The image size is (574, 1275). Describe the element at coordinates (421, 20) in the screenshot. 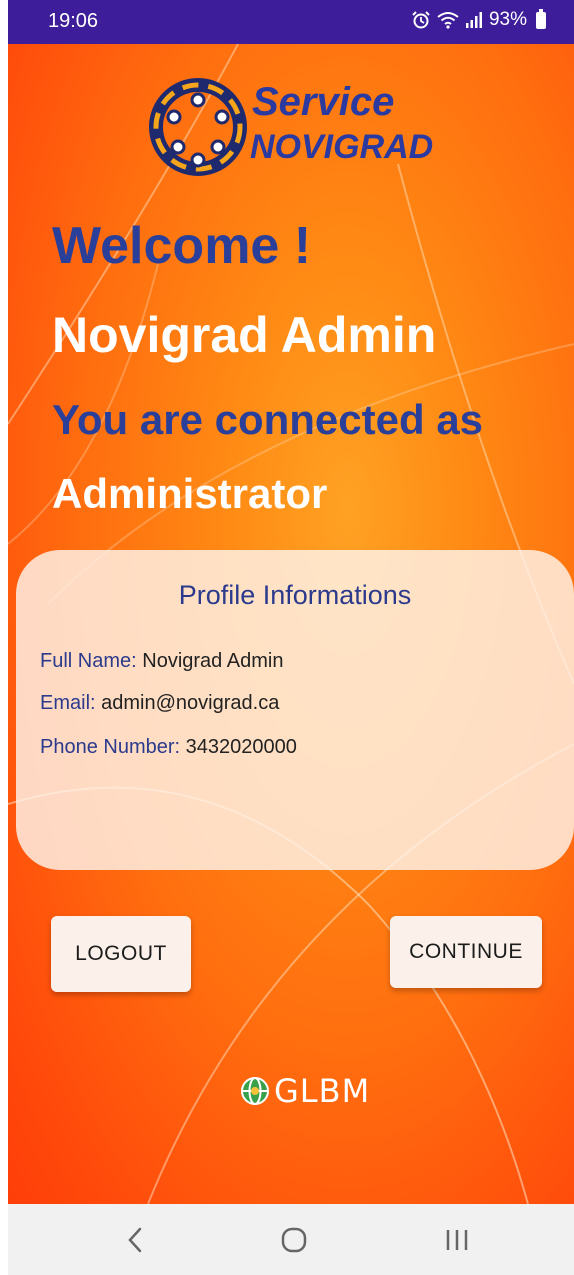

I see `alarm-icon` at that location.